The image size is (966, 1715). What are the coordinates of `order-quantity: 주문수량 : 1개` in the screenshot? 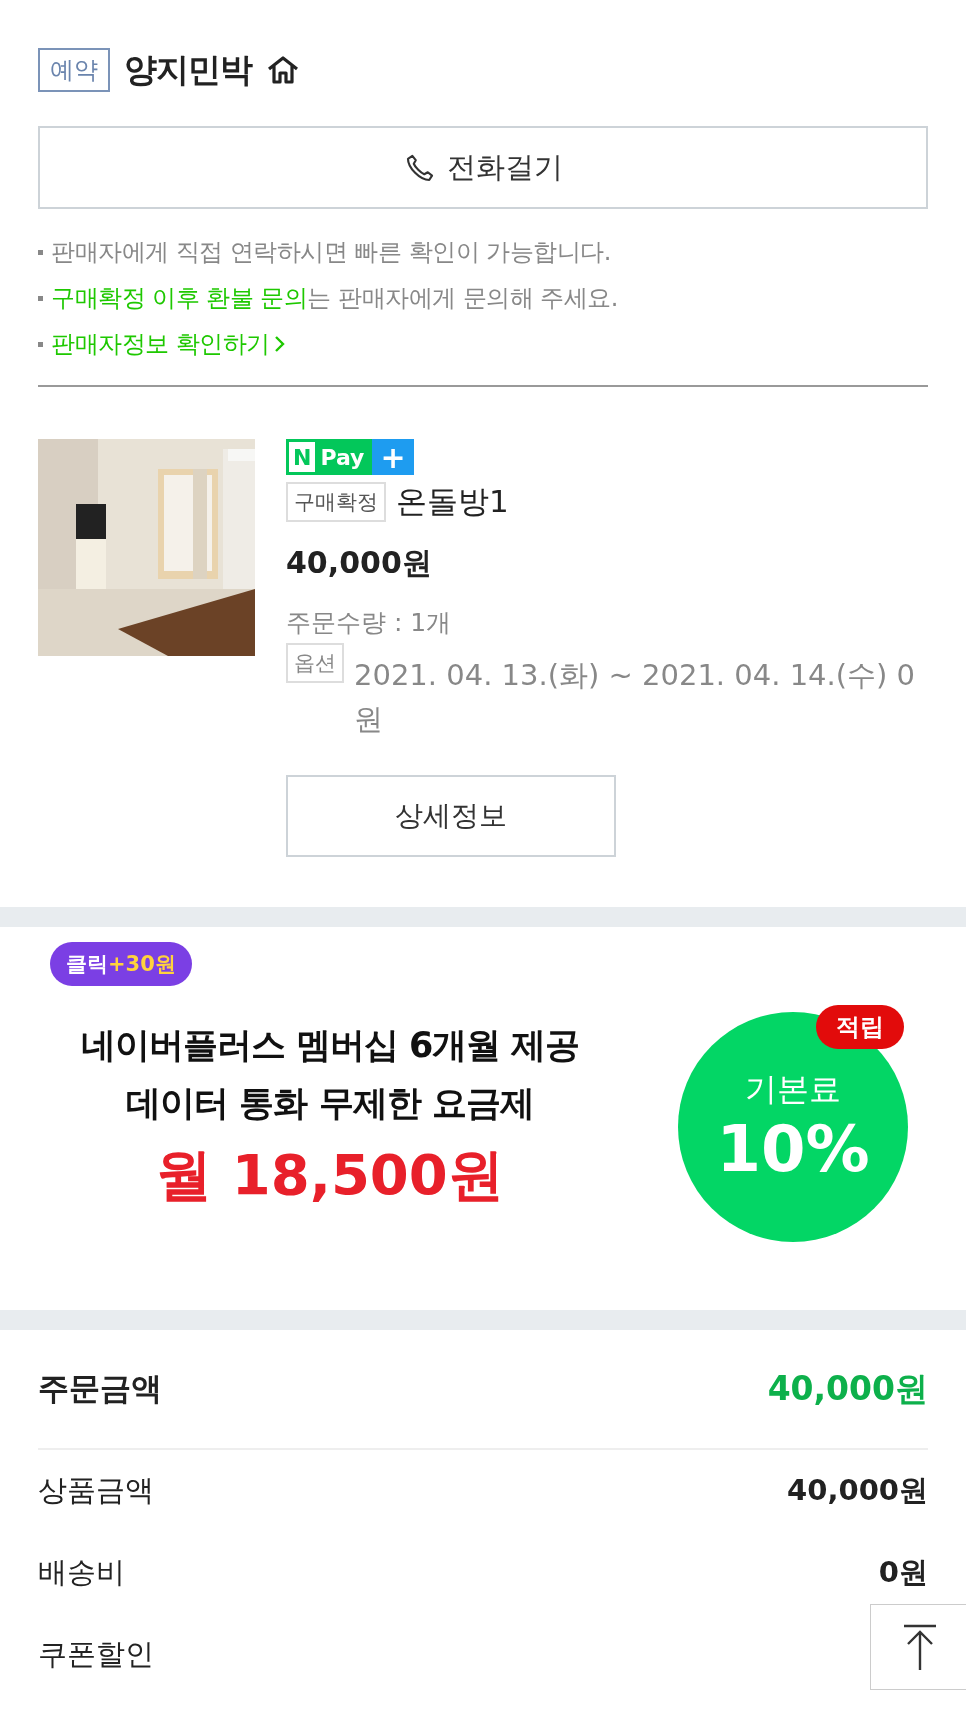 It's located at (369, 623).